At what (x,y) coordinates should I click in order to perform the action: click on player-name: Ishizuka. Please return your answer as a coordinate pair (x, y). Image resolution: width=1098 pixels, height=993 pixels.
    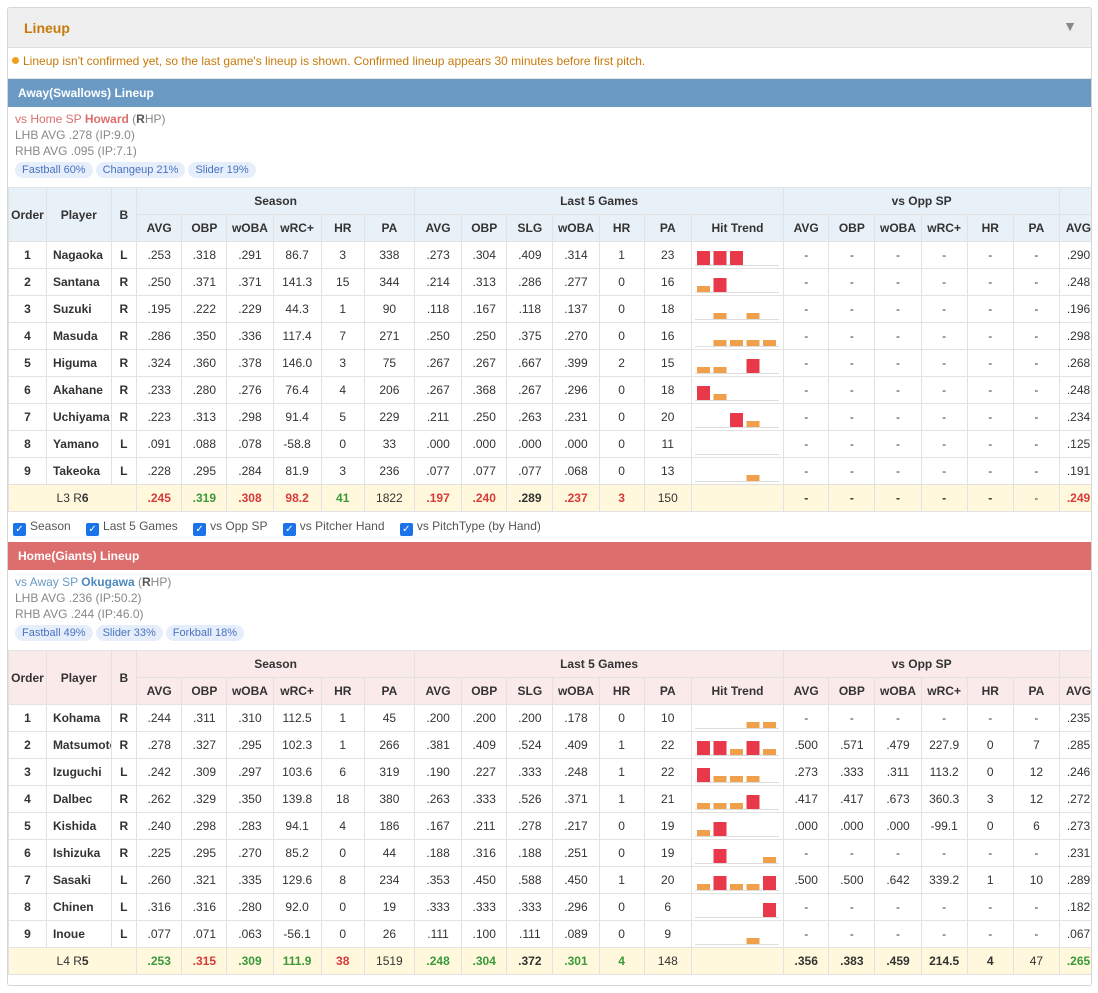
    Looking at the image, I should click on (78, 853).